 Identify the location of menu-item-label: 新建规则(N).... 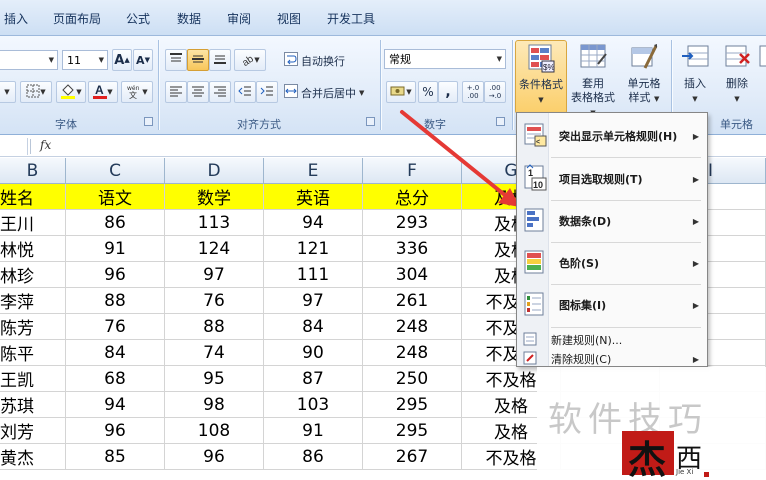
(587, 340).